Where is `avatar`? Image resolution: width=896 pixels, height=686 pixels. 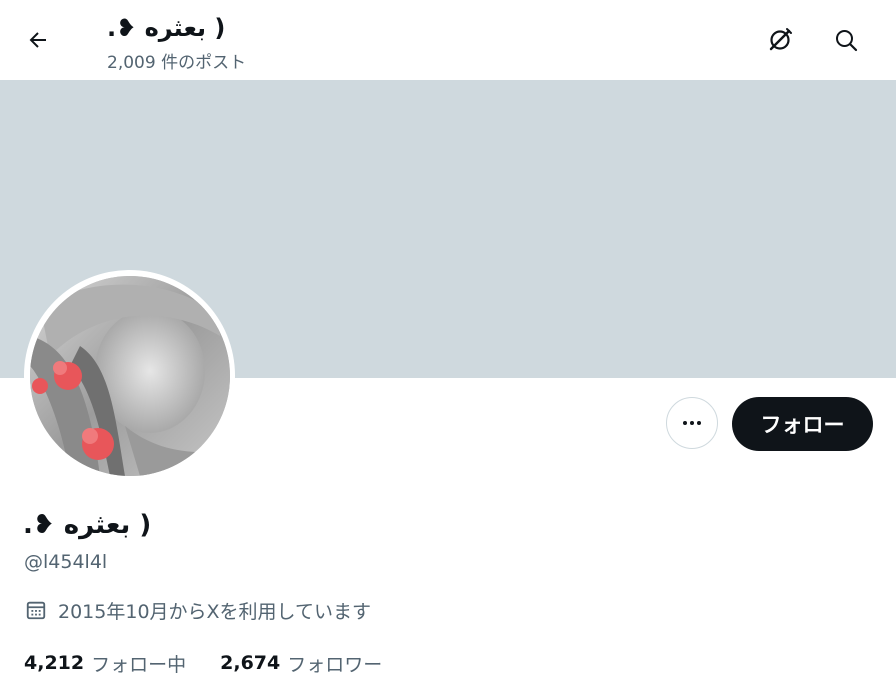 avatar is located at coordinates (129, 375).